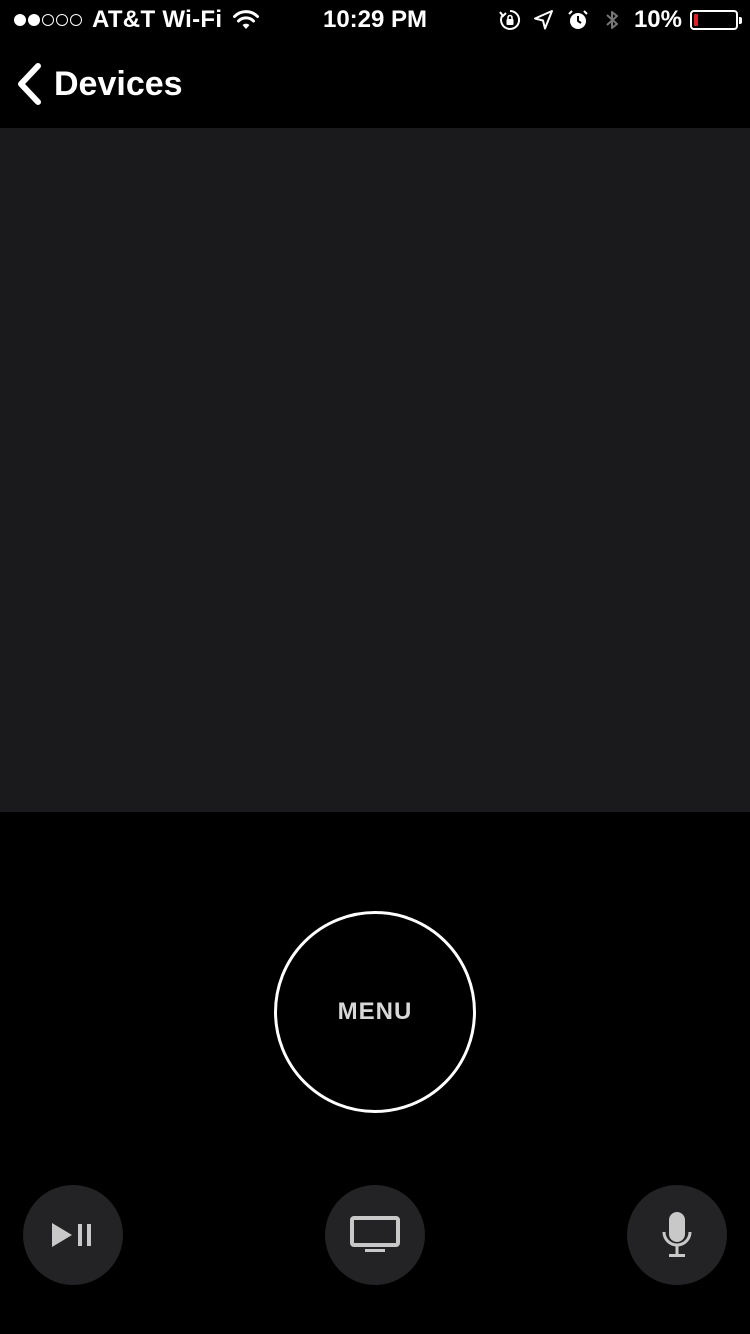 This screenshot has width=750, height=1334. Describe the element at coordinates (543, 20) in the screenshot. I see `location-icon` at that location.